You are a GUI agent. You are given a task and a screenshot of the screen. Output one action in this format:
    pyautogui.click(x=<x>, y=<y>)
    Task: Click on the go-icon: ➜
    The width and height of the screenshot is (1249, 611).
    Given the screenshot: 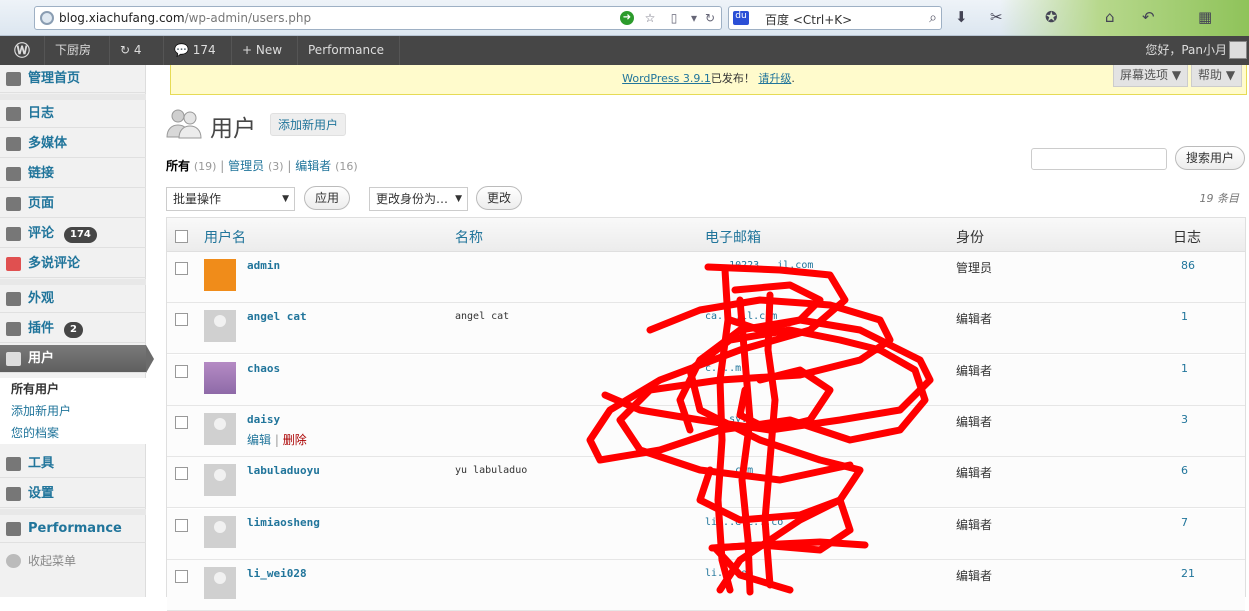 What is the action you would take?
    pyautogui.click(x=627, y=18)
    